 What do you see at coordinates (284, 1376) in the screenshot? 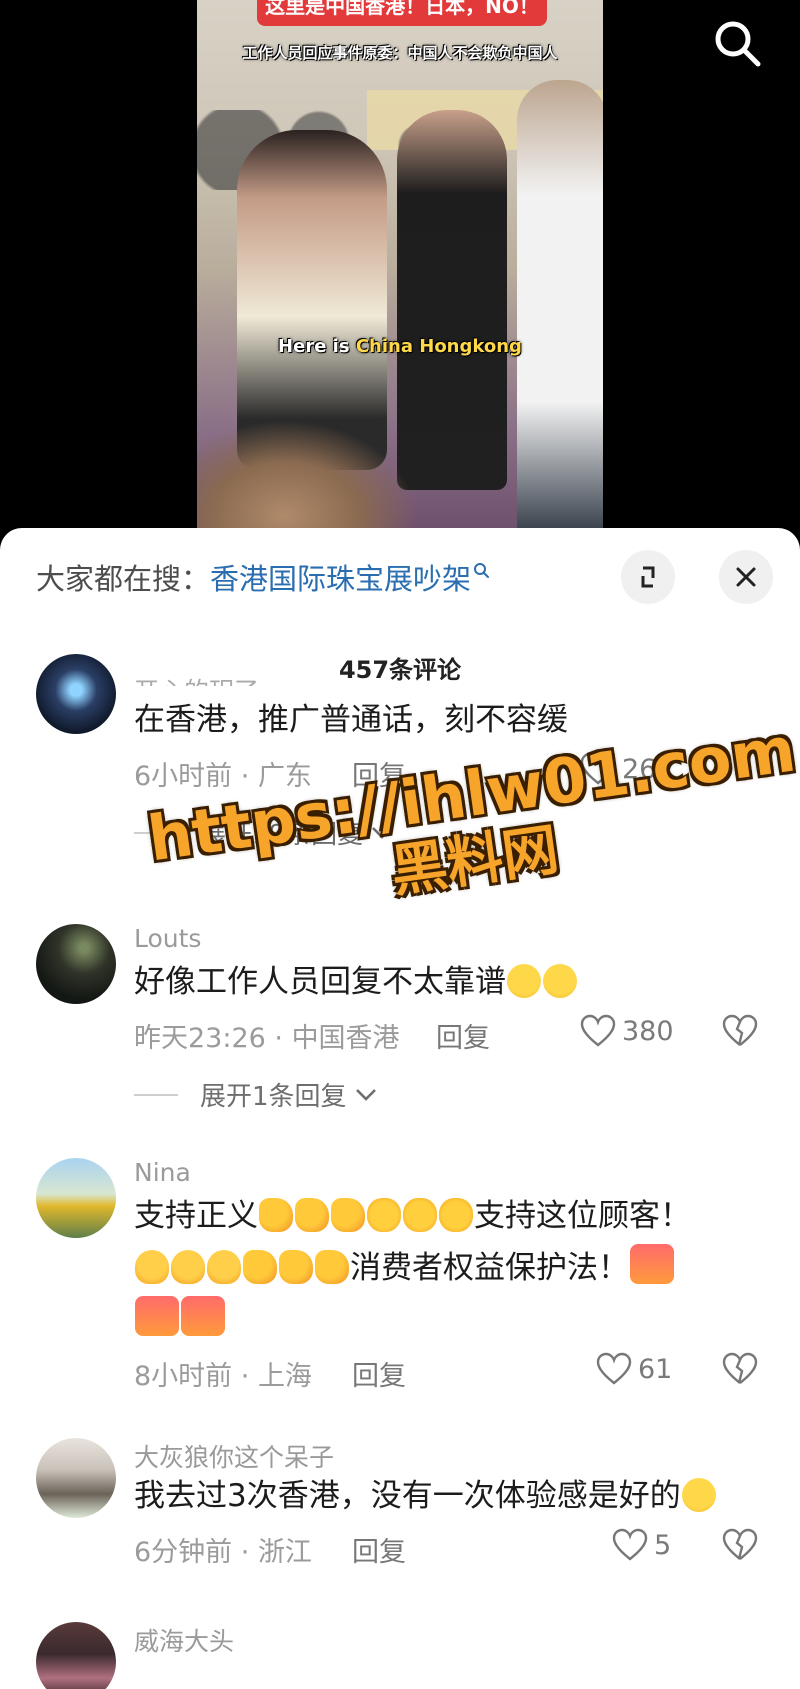
I see `comment-location: 上海` at bounding box center [284, 1376].